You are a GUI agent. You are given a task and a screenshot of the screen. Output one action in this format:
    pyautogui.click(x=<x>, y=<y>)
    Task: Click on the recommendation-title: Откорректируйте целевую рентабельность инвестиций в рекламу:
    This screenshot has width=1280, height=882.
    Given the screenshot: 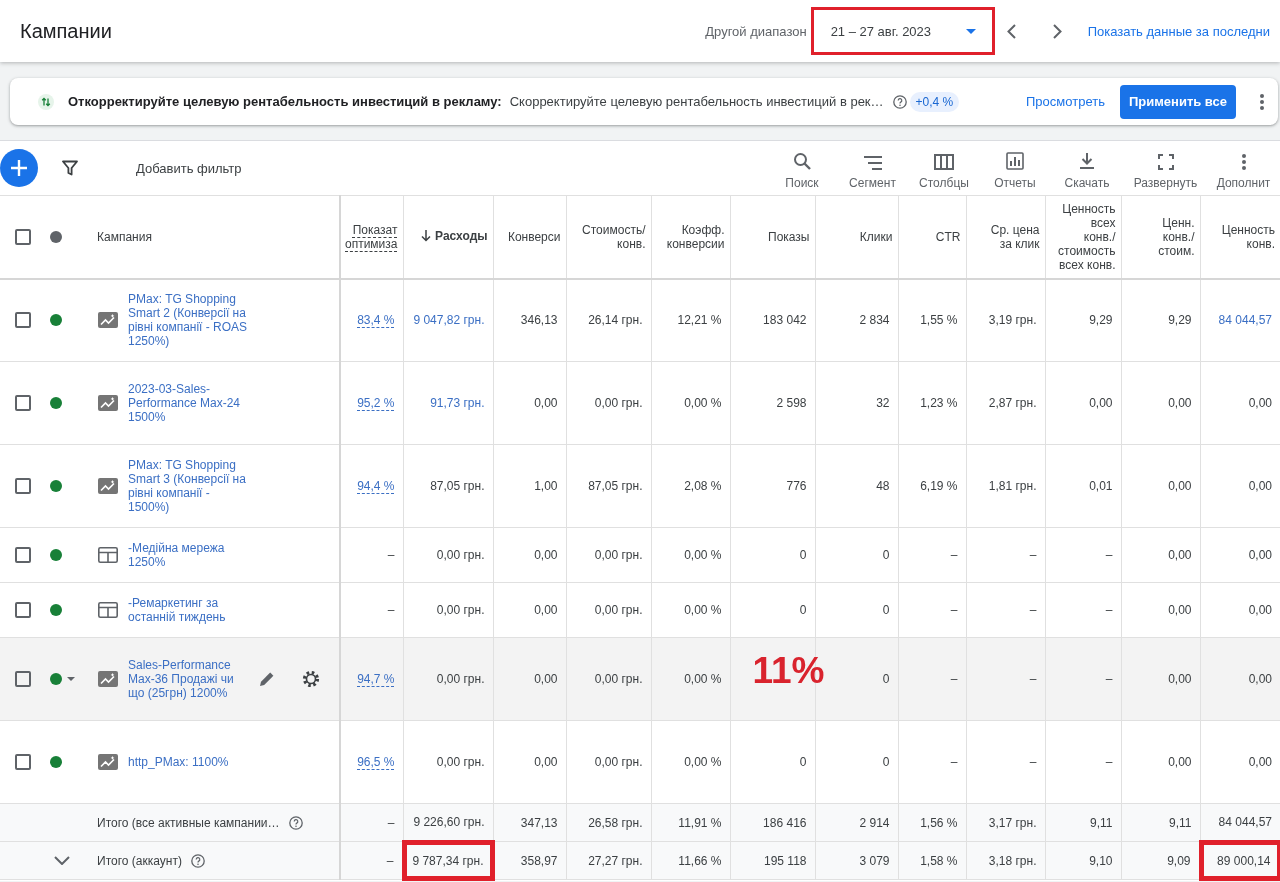 What is the action you would take?
    pyautogui.click(x=285, y=101)
    